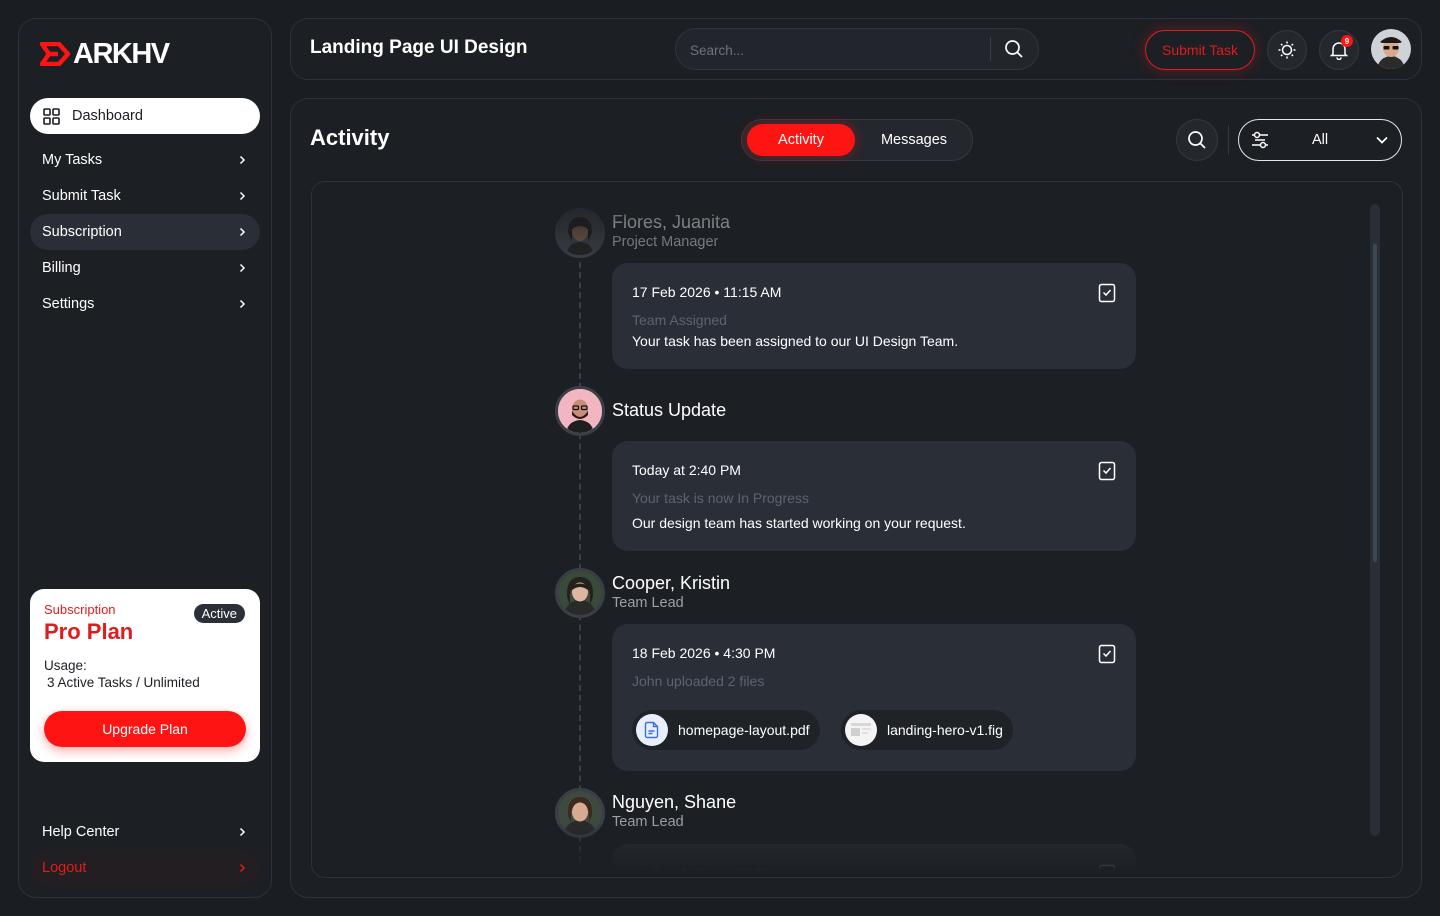  What do you see at coordinates (835, 50) in the screenshot?
I see `search-input` at bounding box center [835, 50].